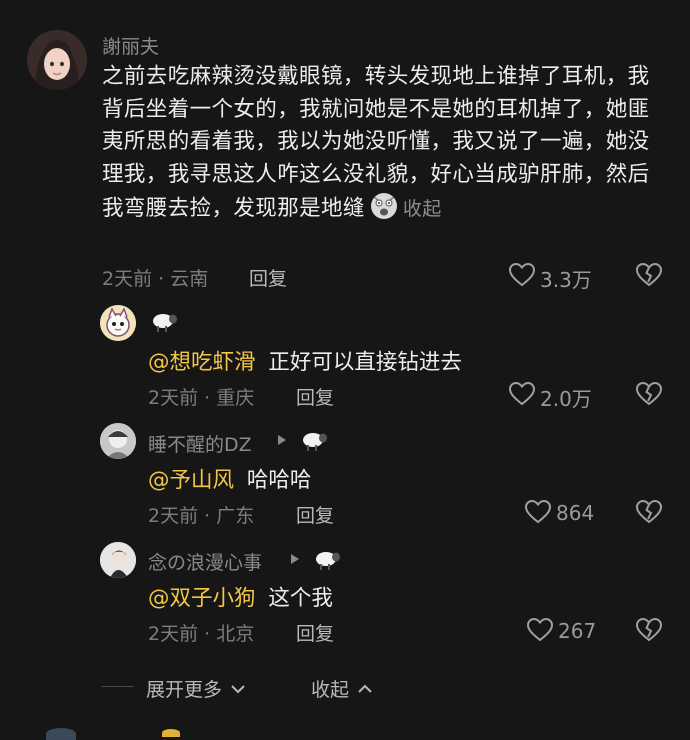 Image resolution: width=690 pixels, height=740 pixels. Describe the element at coordinates (279, 480) in the screenshot. I see `reply-text: 哈哈哈` at that location.